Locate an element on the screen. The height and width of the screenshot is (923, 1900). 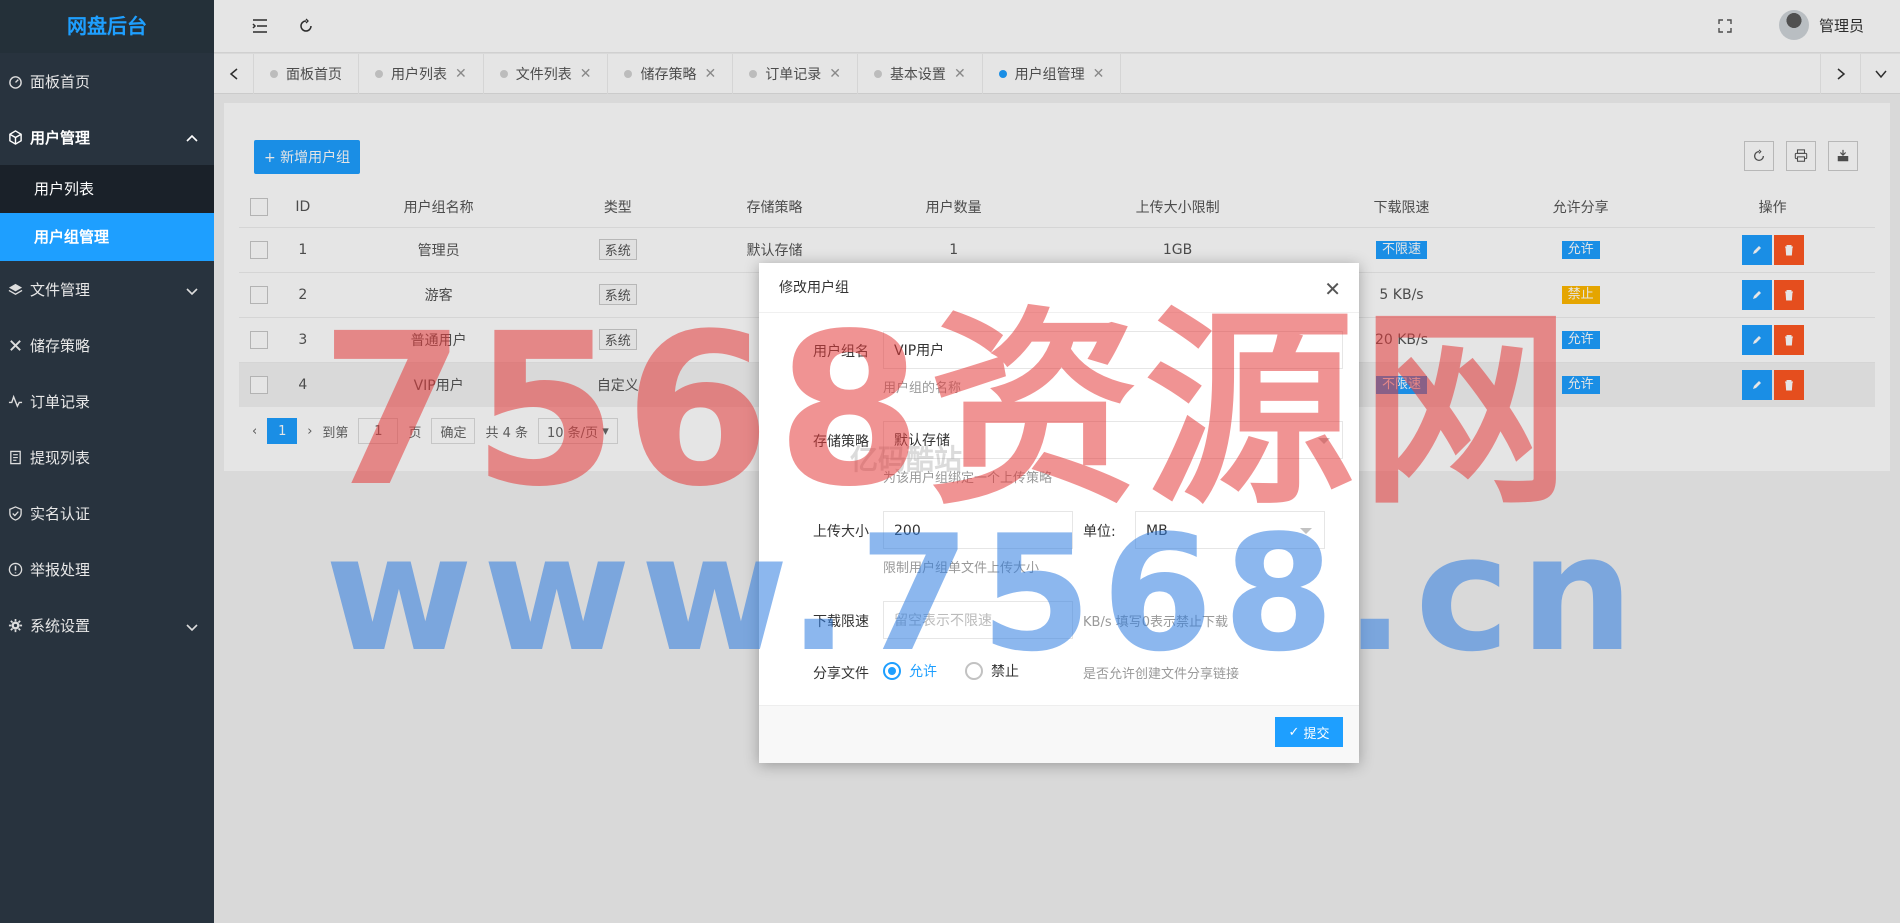
submit-button: ✓ 提交 is located at coordinates (1309, 732).